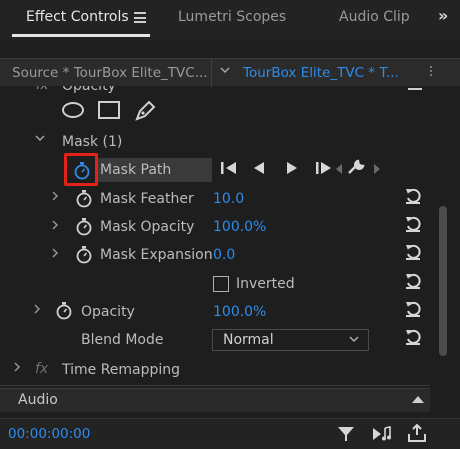 The image size is (460, 449). I want to click on prev-keyframe-icon, so click(339, 171).